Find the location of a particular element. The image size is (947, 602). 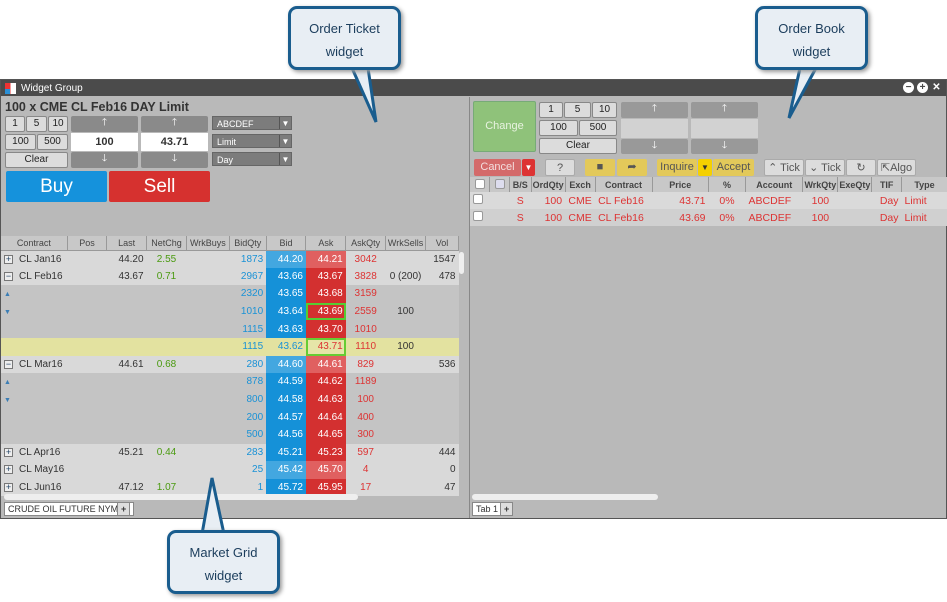

refresh-icon: ↻ is located at coordinates (861, 167).